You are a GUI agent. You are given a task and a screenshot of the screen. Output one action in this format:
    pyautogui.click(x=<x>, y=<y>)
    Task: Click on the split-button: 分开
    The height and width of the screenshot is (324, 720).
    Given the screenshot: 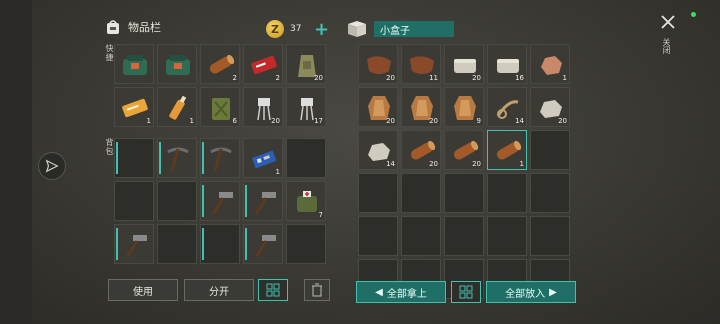 What is the action you would take?
    pyautogui.click(x=219, y=290)
    